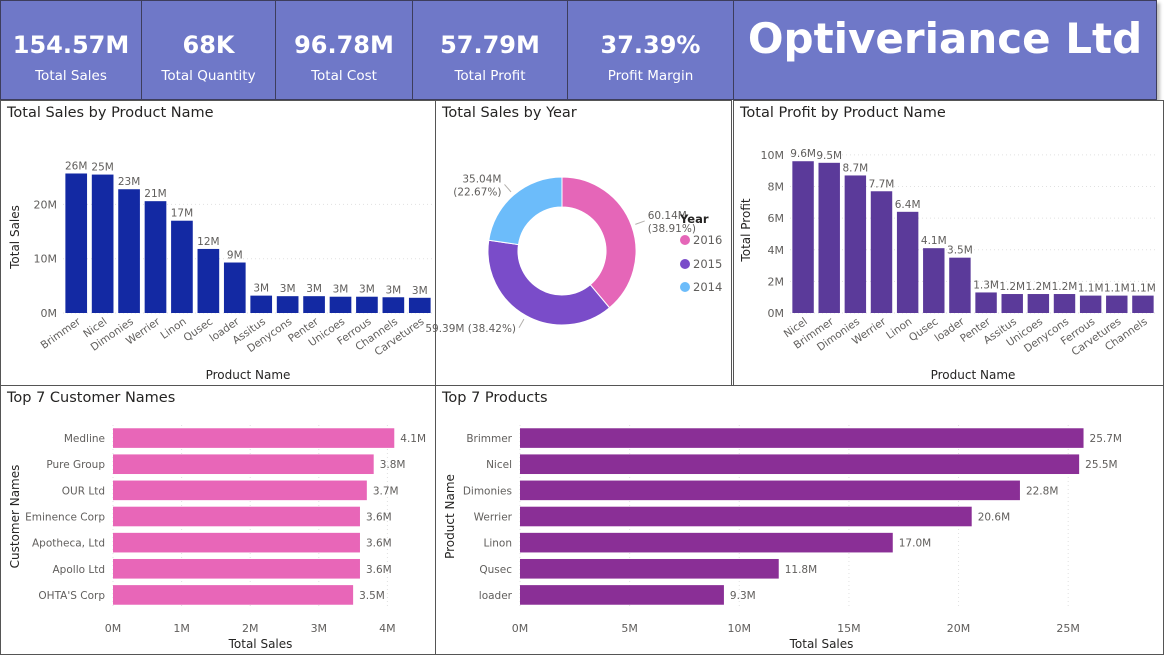 The image size is (1164, 656). I want to click on kpi-value: 154.57M, so click(71, 45).